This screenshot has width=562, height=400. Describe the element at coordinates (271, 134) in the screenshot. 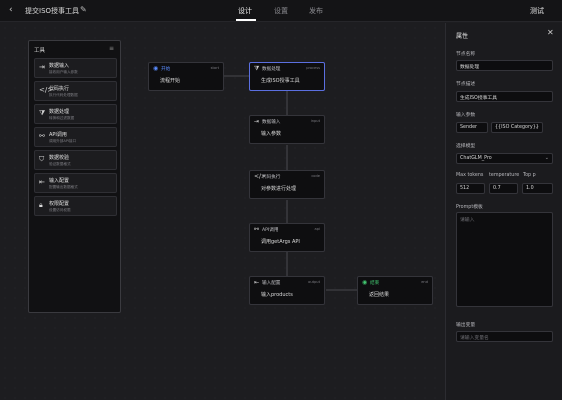

I see `node-label: 输入参数` at that location.